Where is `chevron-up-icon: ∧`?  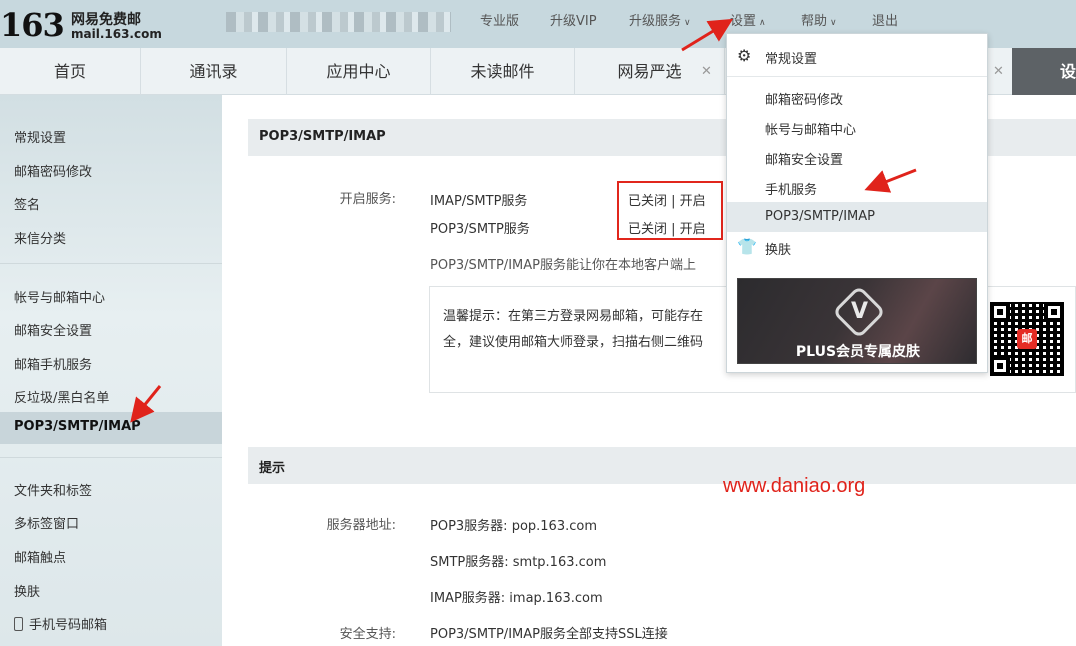 chevron-up-icon: ∧ is located at coordinates (762, 23).